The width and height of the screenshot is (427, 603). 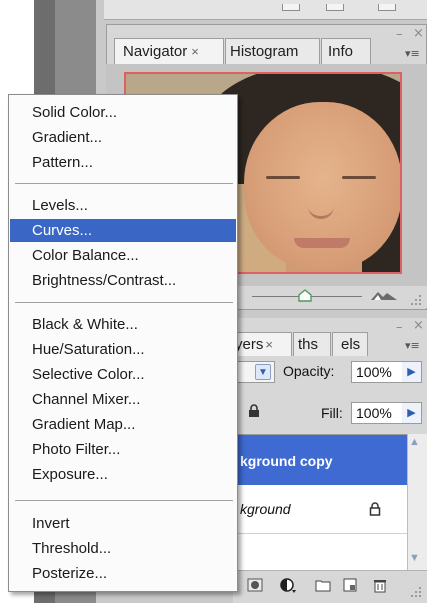 I want to click on new-group-folder-icon, so click(x=323, y=585).